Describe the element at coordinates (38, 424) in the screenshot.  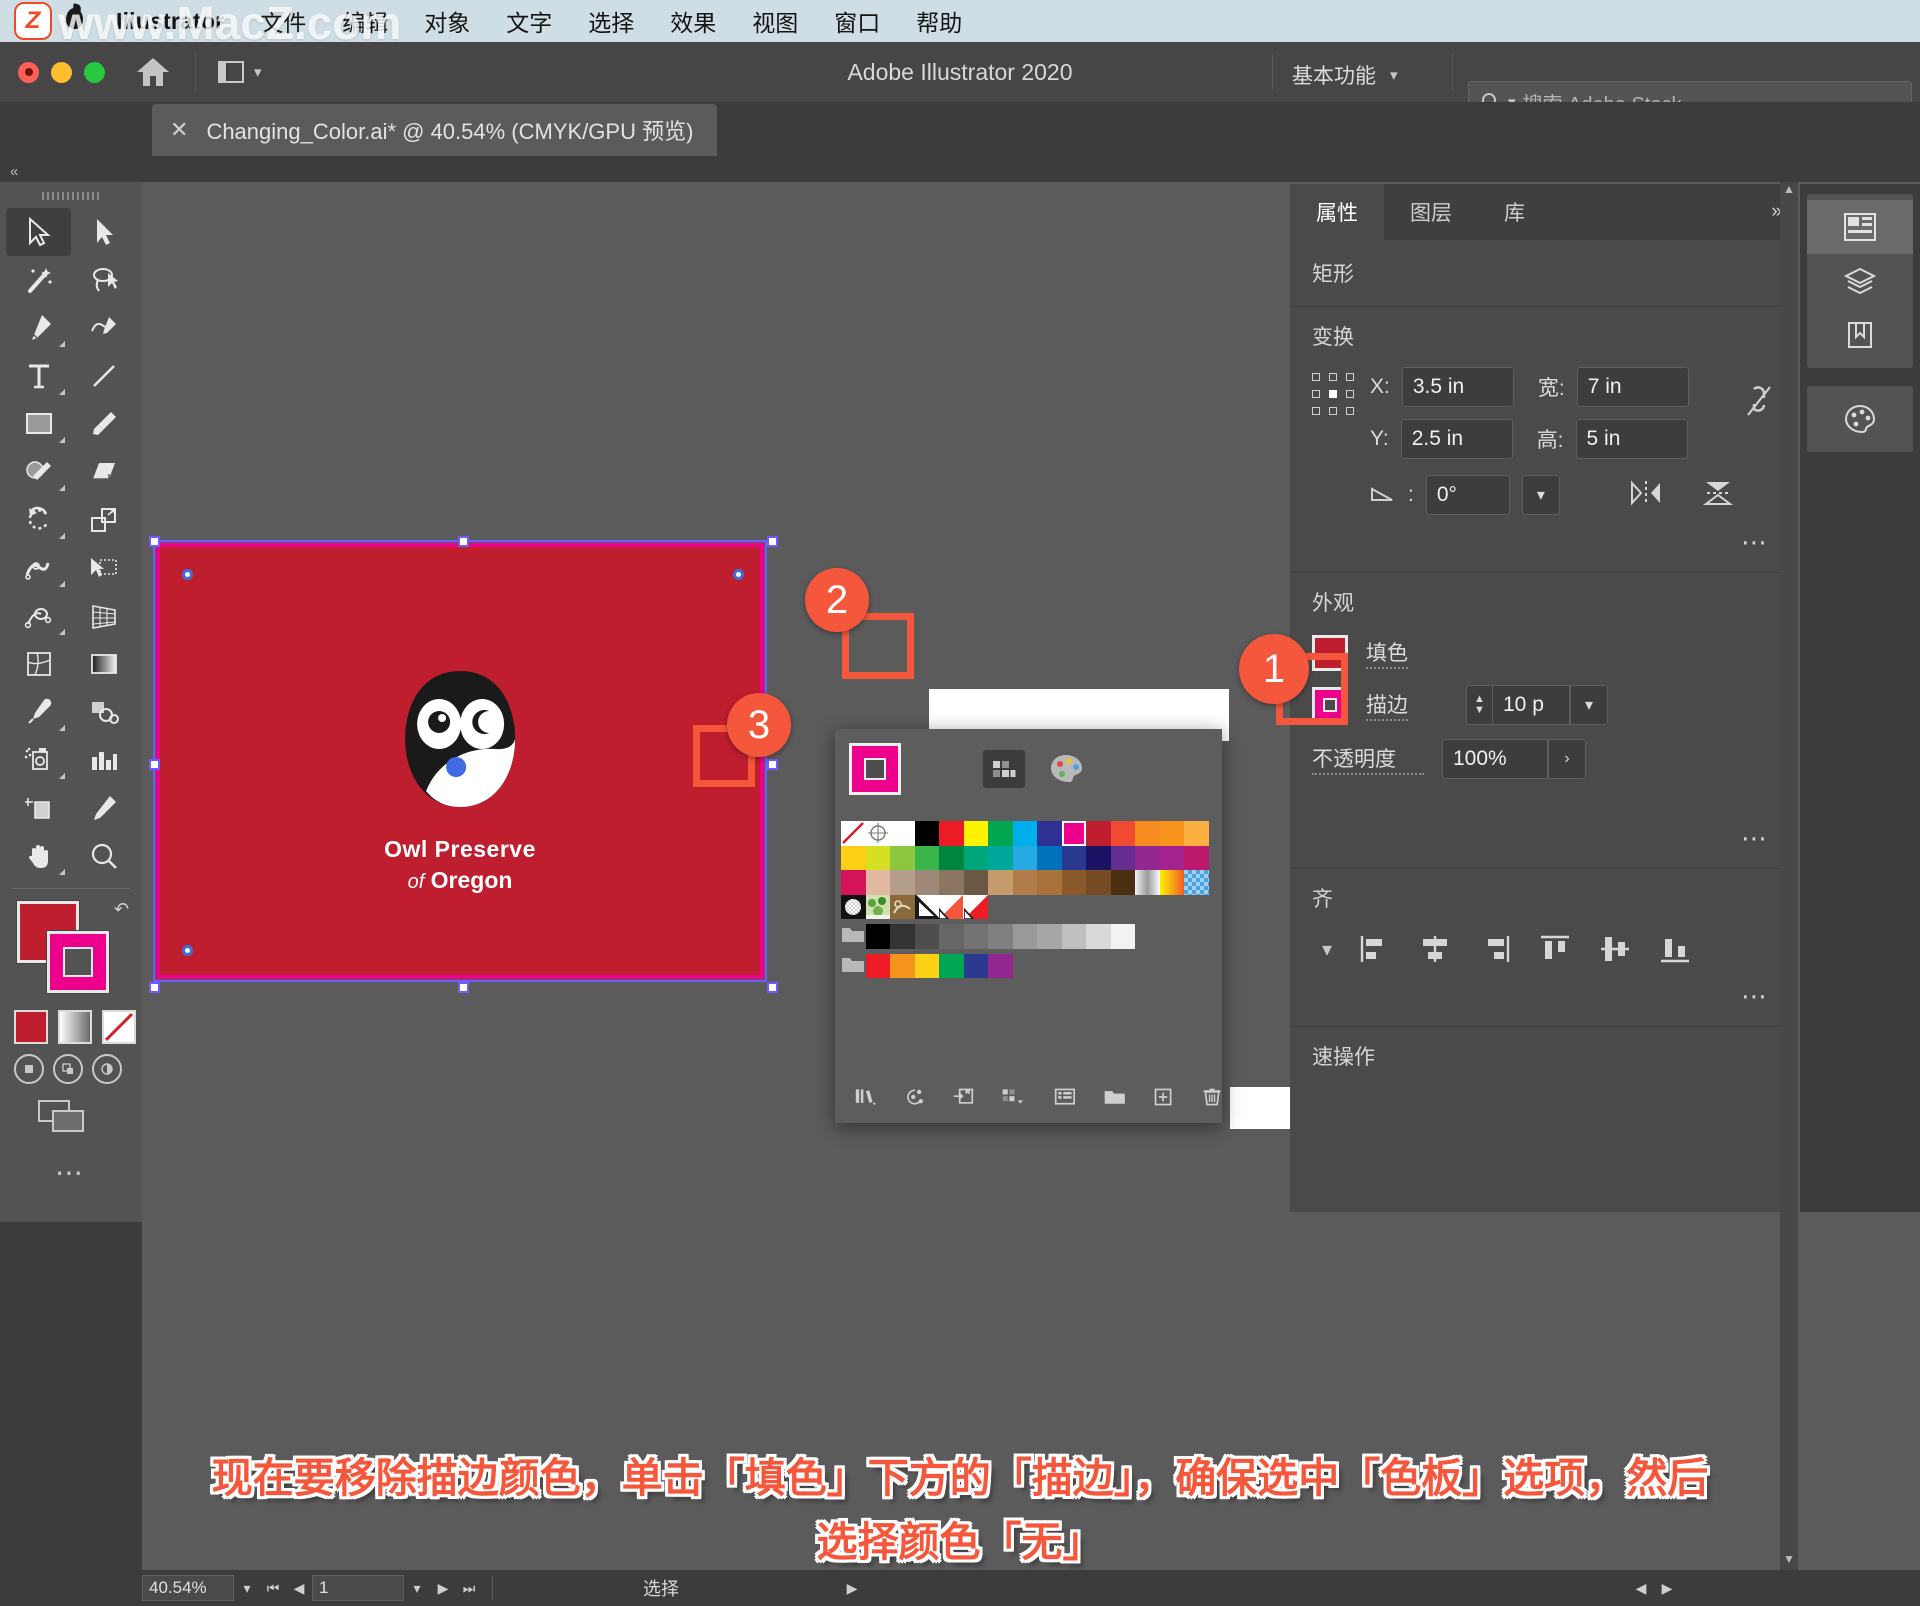
I see `rectangle-tool` at that location.